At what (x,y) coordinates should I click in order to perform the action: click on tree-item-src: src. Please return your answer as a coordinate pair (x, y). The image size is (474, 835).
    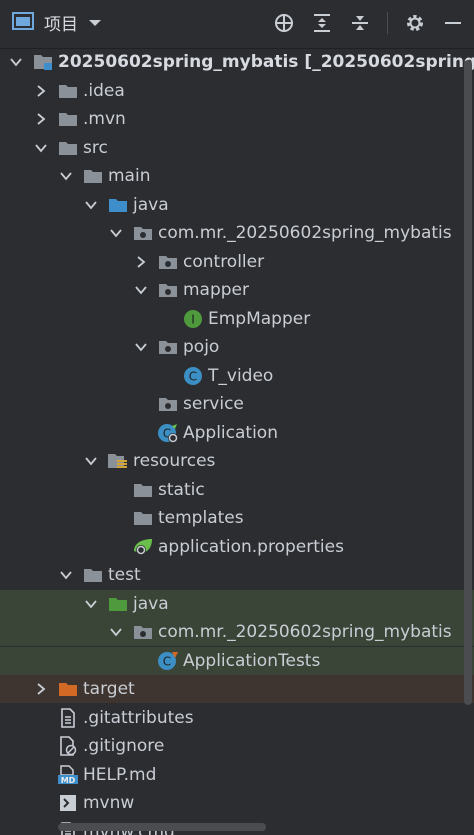
    Looking at the image, I should click on (237, 148).